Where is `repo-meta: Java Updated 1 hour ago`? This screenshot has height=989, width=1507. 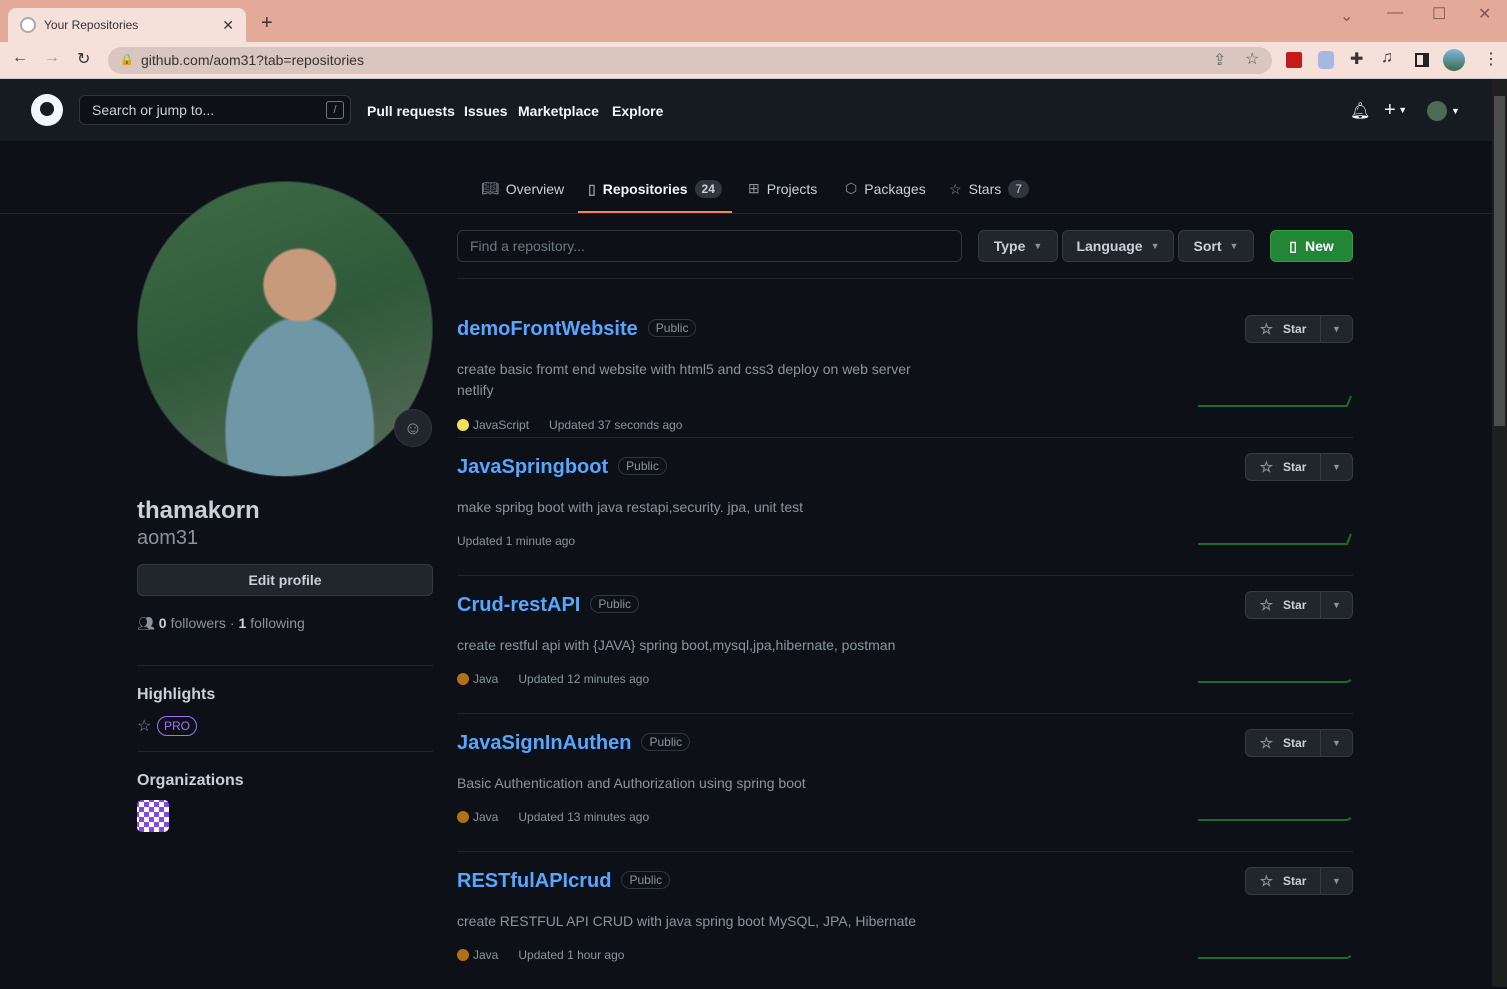 repo-meta: Java Updated 1 hour ago is located at coordinates (540, 955).